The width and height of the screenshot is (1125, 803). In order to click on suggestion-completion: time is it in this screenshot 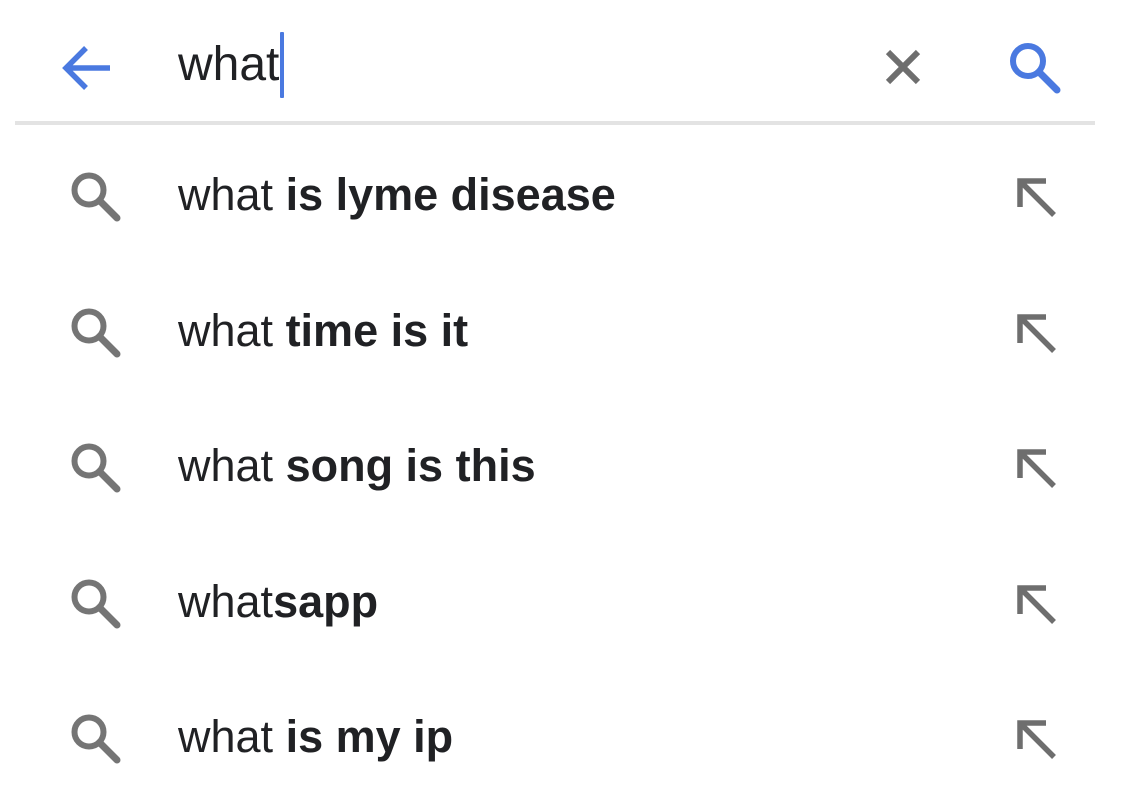, I will do `click(371, 330)`.